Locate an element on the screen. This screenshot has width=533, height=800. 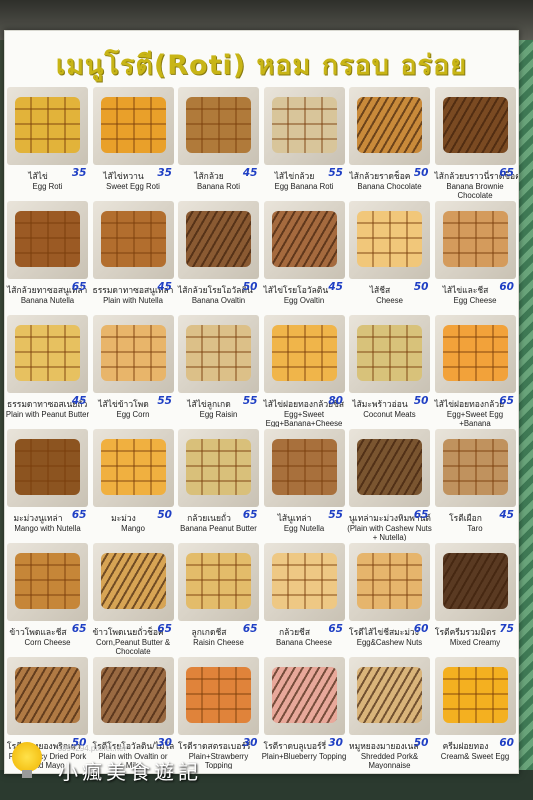
menu-item: ไส้มะพร้าวอ่อน 50 Coconut Meats is located at coordinates (390, 370).